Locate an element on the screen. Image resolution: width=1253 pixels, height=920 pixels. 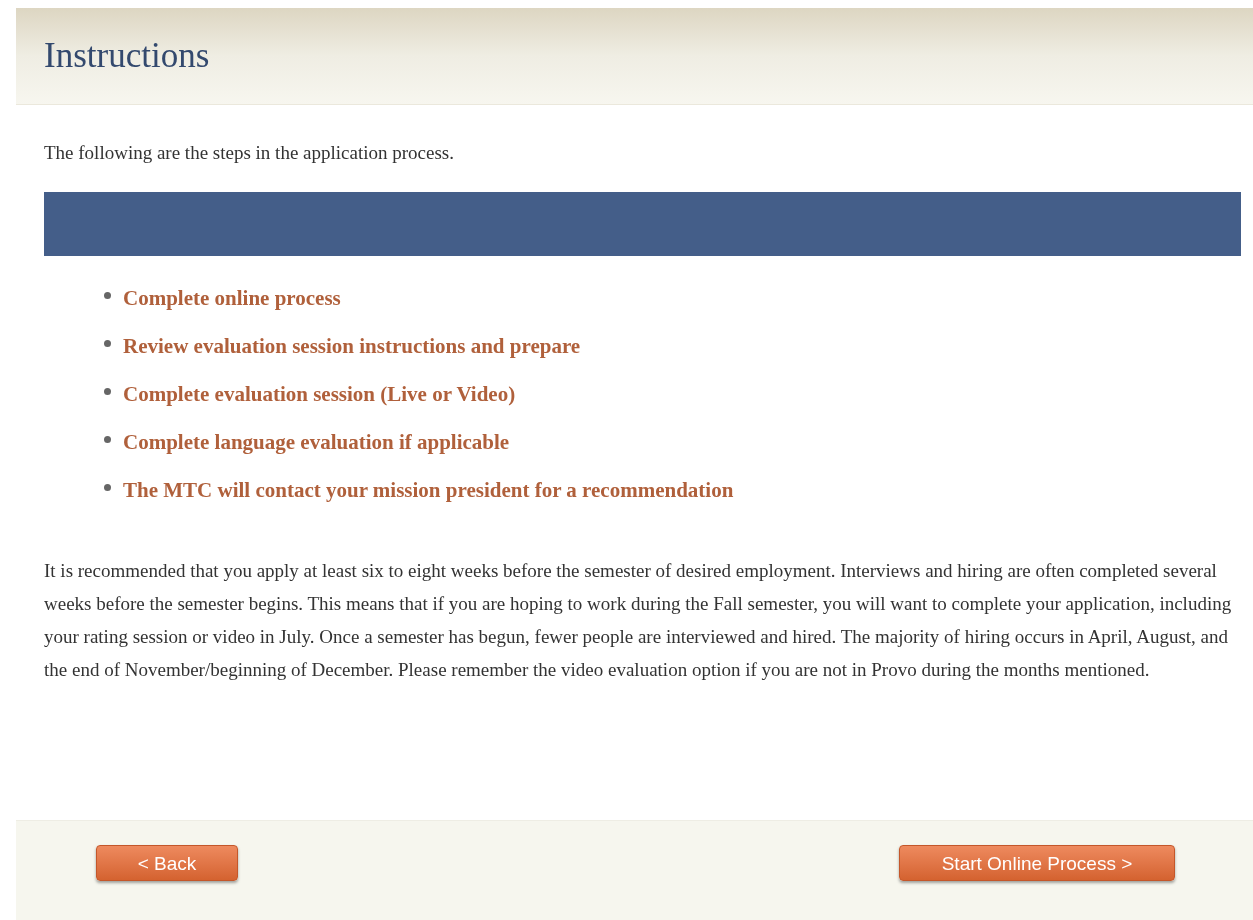
page-title: Instructions is located at coordinates (127, 55).